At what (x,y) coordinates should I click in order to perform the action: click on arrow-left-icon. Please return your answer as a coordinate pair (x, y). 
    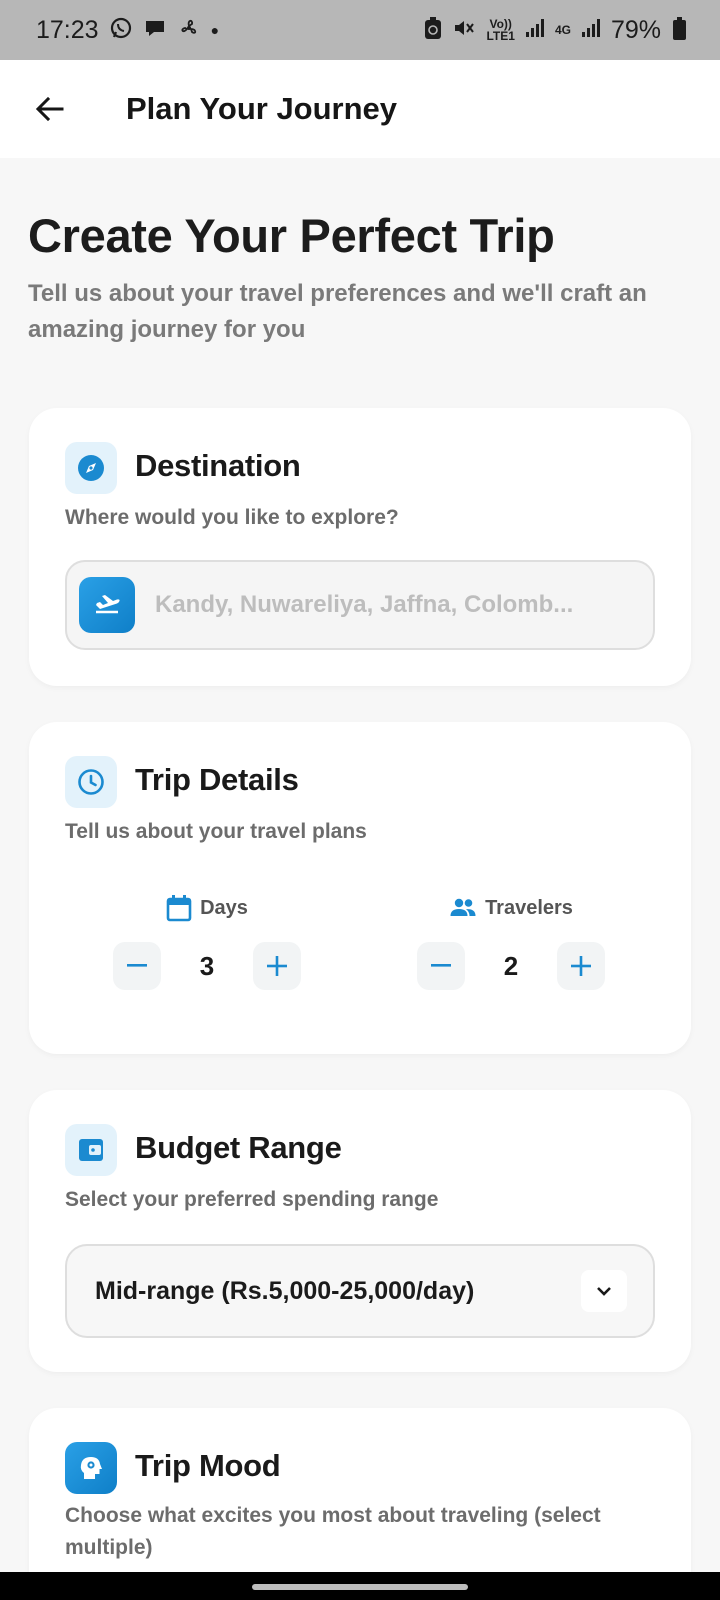
    Looking at the image, I should click on (49, 109).